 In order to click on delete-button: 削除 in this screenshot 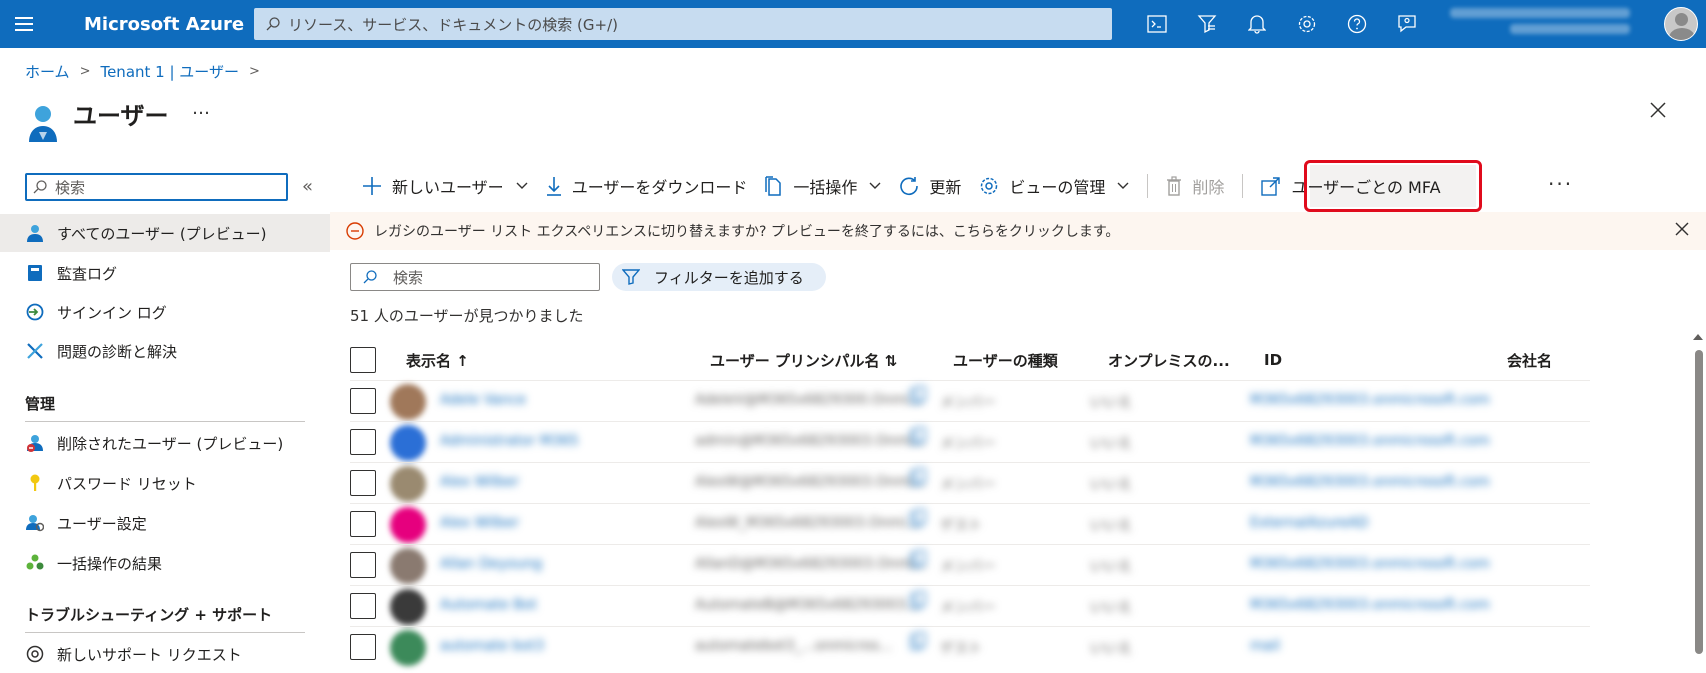, I will do `click(1195, 186)`.